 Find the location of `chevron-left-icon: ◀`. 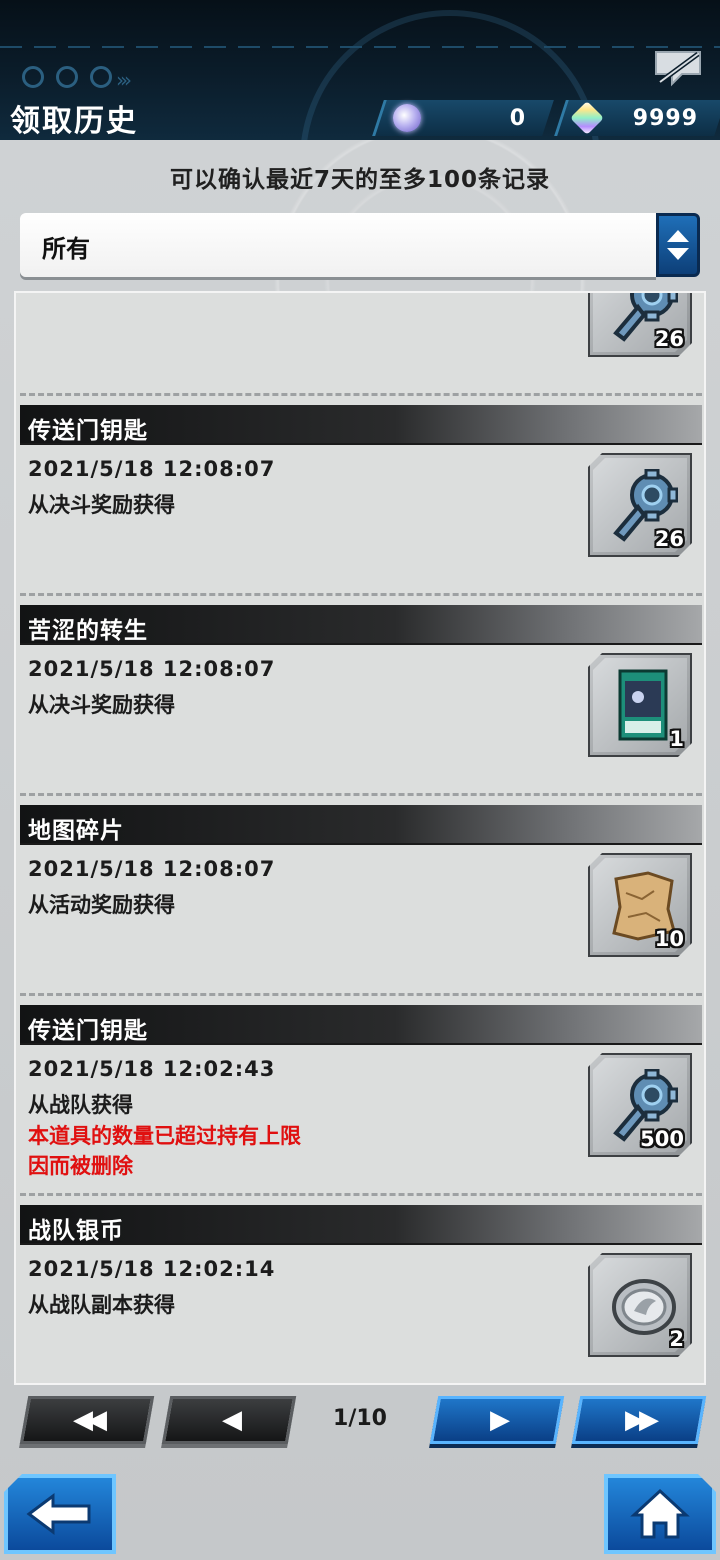

chevron-left-icon: ◀ is located at coordinates (229, 1420).